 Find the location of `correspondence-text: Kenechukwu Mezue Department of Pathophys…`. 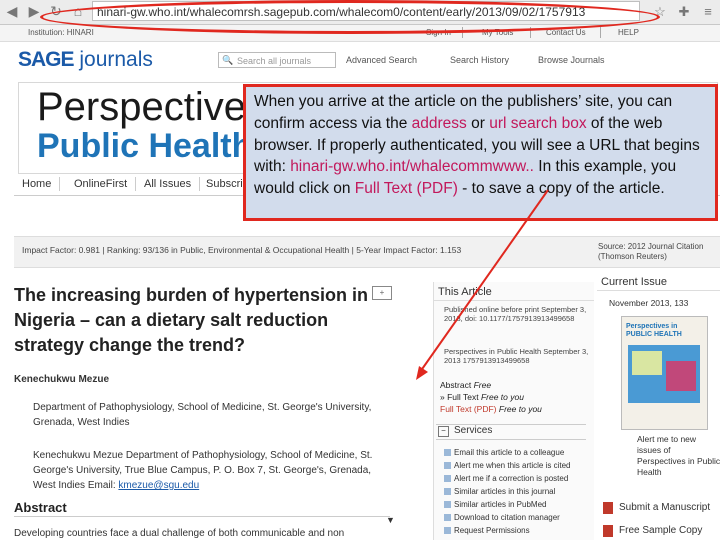

correspondence-text: Kenechukwu Mezue Department of Pathophys… is located at coordinates (203, 470).